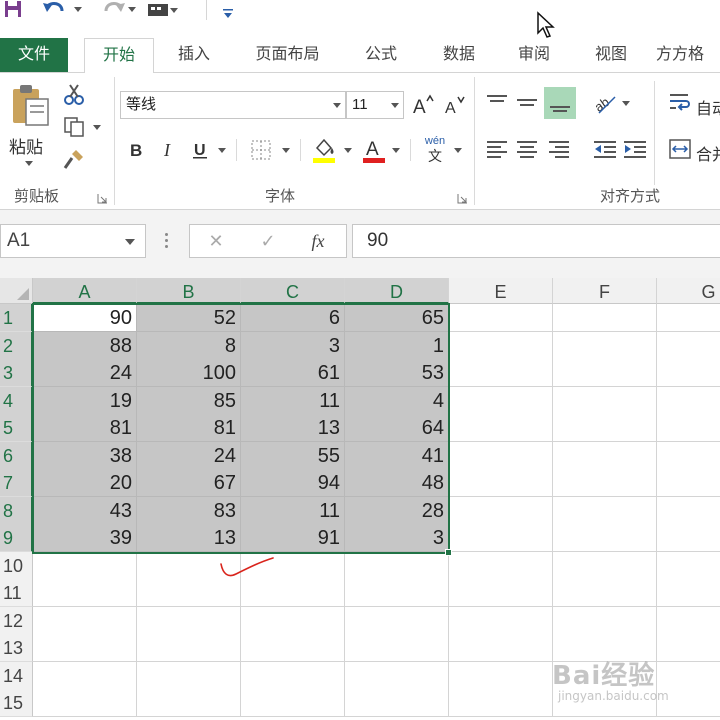 Image resolution: width=720 pixels, height=720 pixels. Describe the element at coordinates (324, 150) in the screenshot. I see `fill-color-icon` at that location.